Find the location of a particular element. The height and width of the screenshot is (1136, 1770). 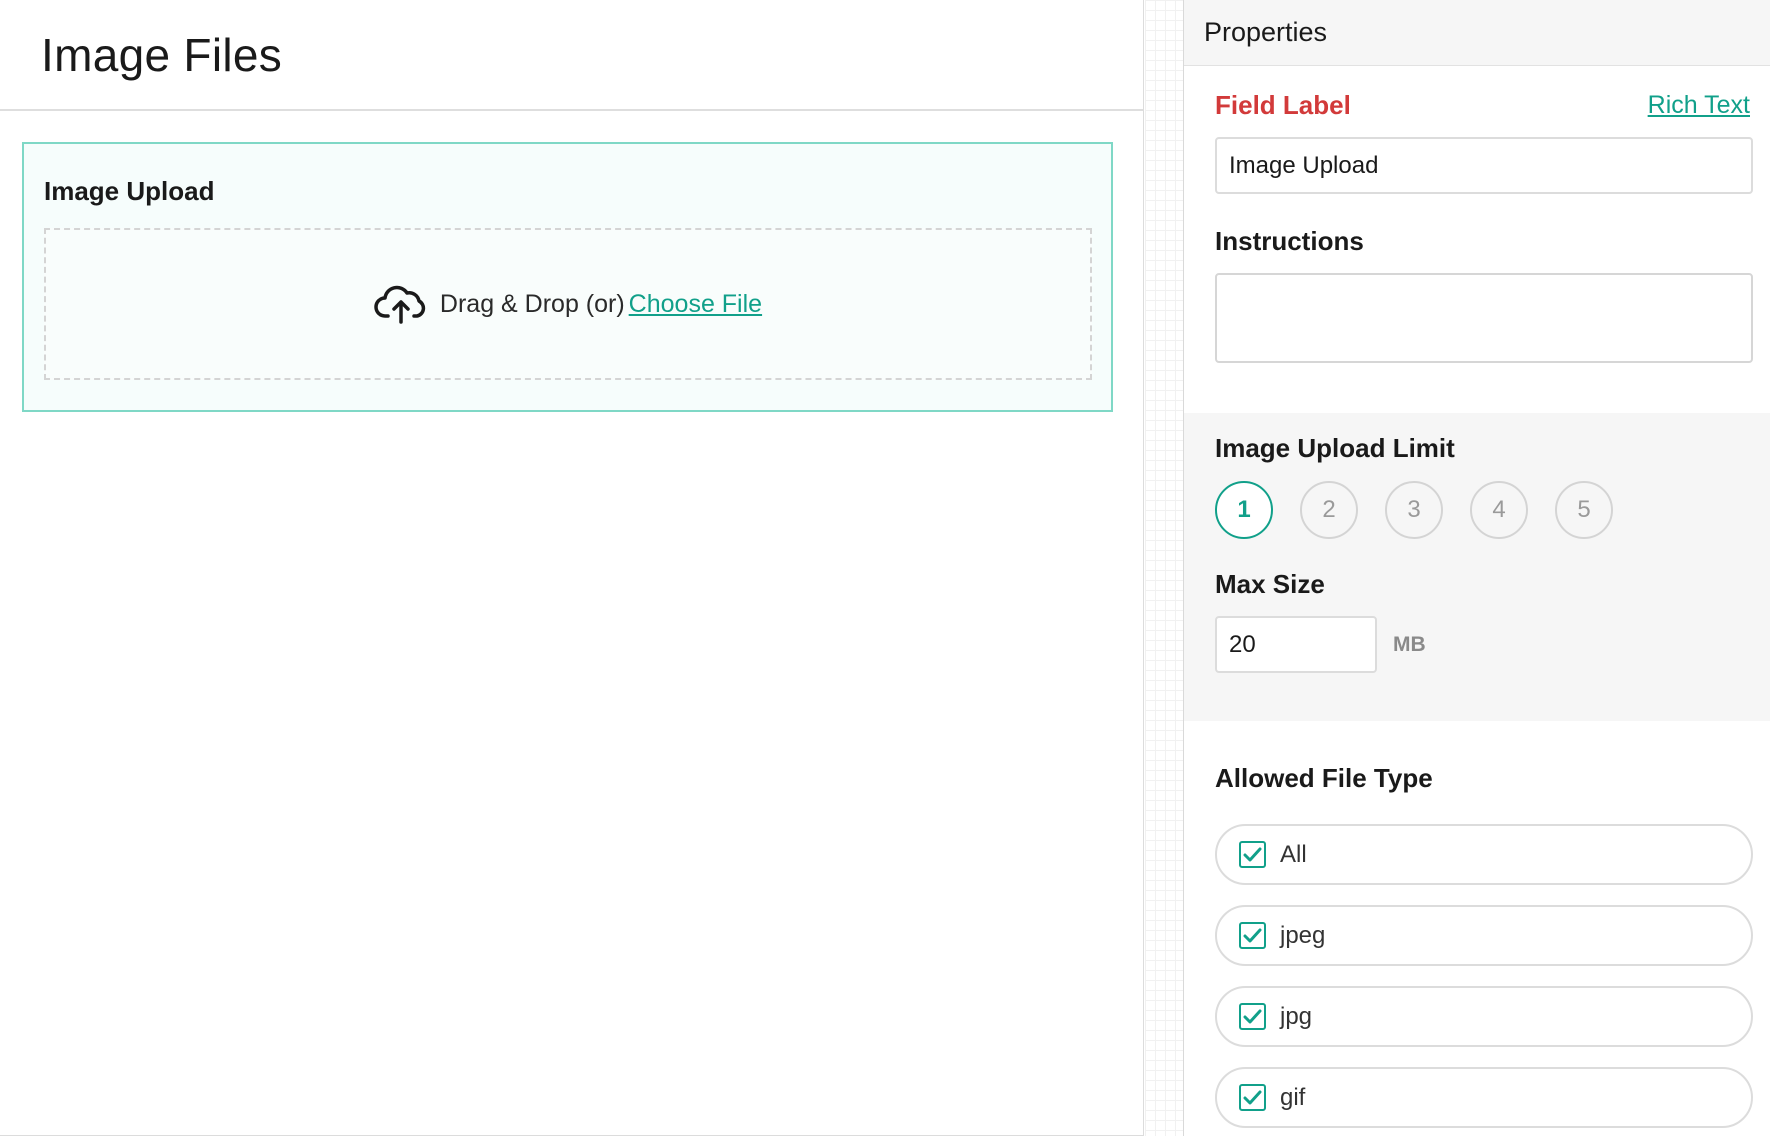

file-type-label: jpg is located at coordinates (1296, 1016).